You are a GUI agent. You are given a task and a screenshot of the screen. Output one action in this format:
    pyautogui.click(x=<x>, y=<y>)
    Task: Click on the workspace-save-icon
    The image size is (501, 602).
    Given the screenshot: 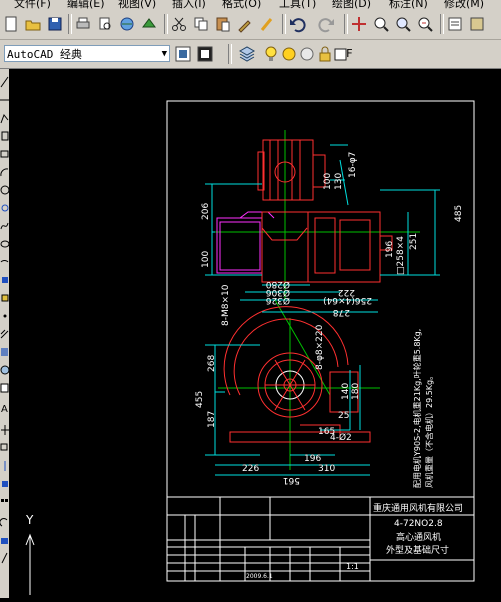 What is the action you would take?
    pyautogui.click(x=205, y=54)
    